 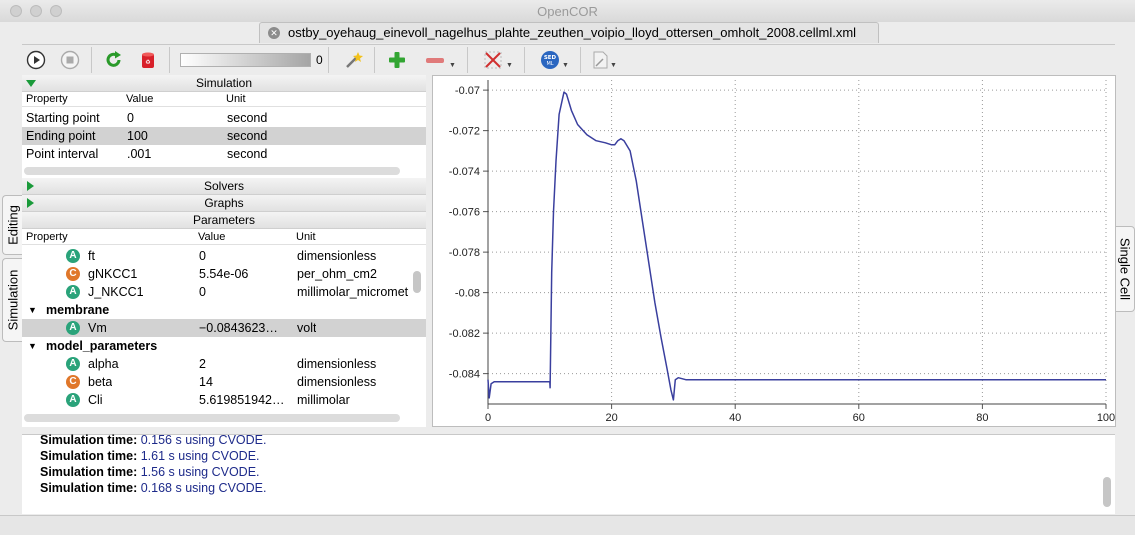 What do you see at coordinates (100, 382) in the screenshot?
I see `parameter-name: beta` at bounding box center [100, 382].